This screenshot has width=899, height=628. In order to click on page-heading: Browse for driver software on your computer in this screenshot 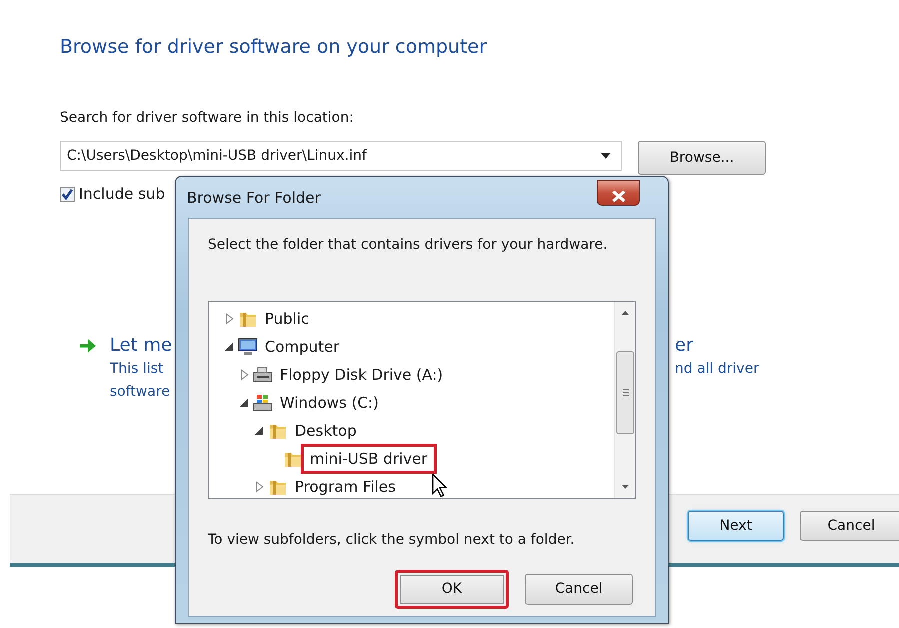, I will do `click(274, 48)`.